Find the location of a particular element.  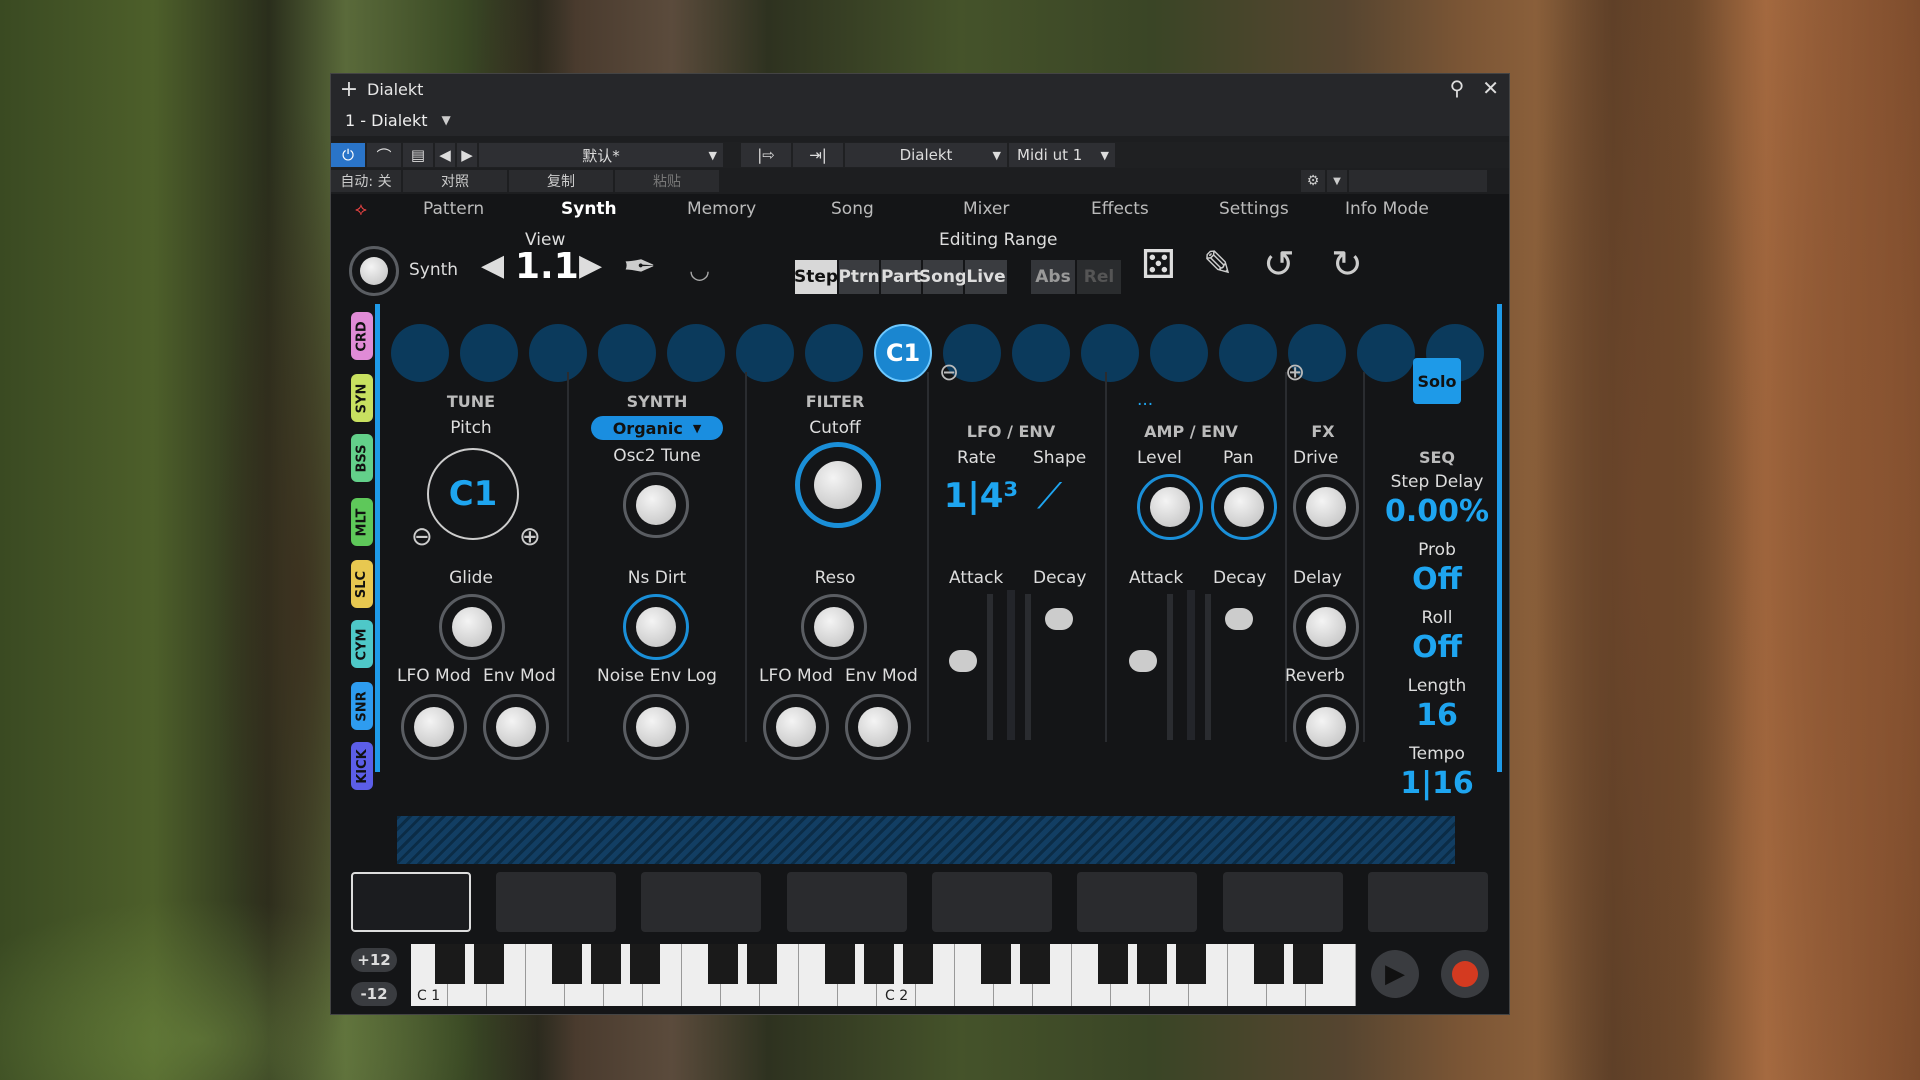

drive-knob is located at coordinates (1326, 507).